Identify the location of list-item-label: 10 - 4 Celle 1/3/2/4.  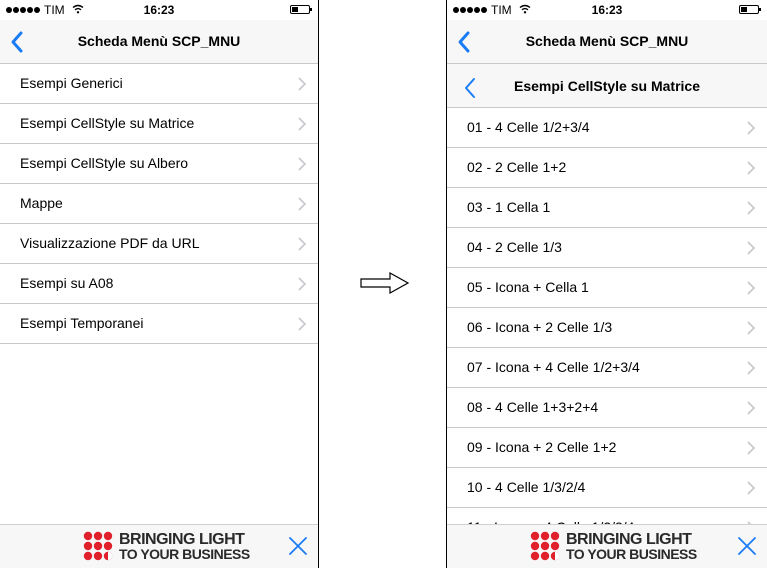
(526, 487).